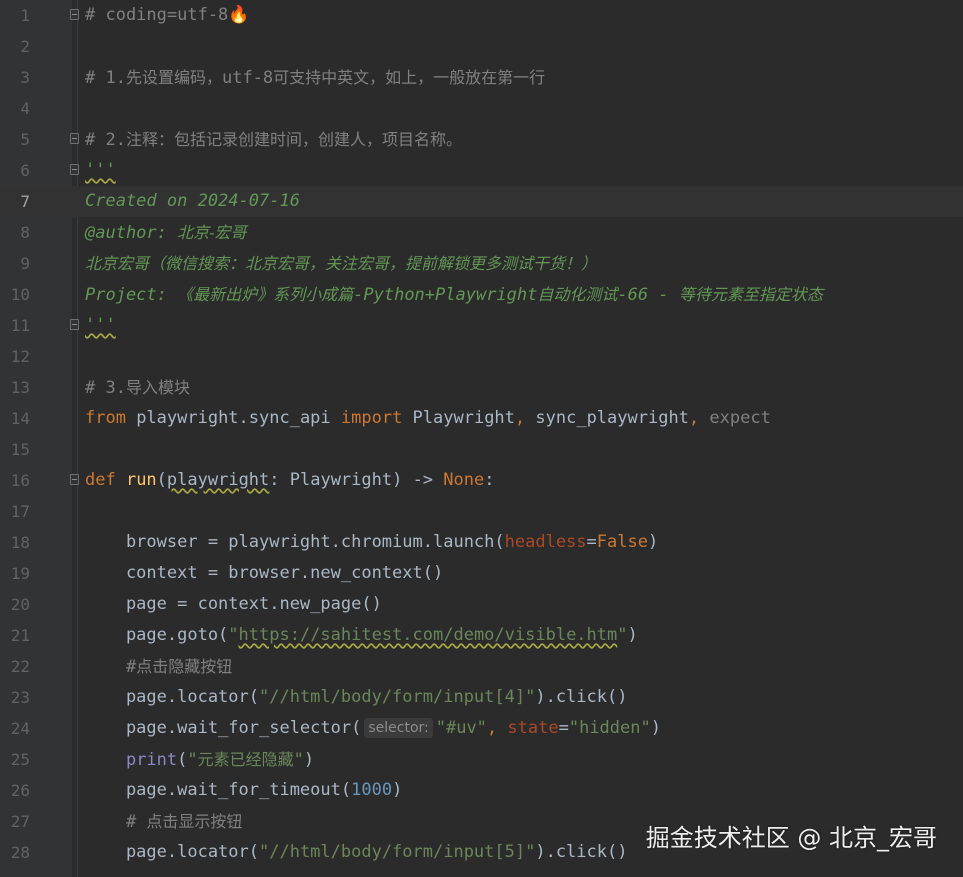 This screenshot has height=877, width=963. I want to click on code-token: 可支持中英文，如上，一般放在第一行, so click(409, 77).